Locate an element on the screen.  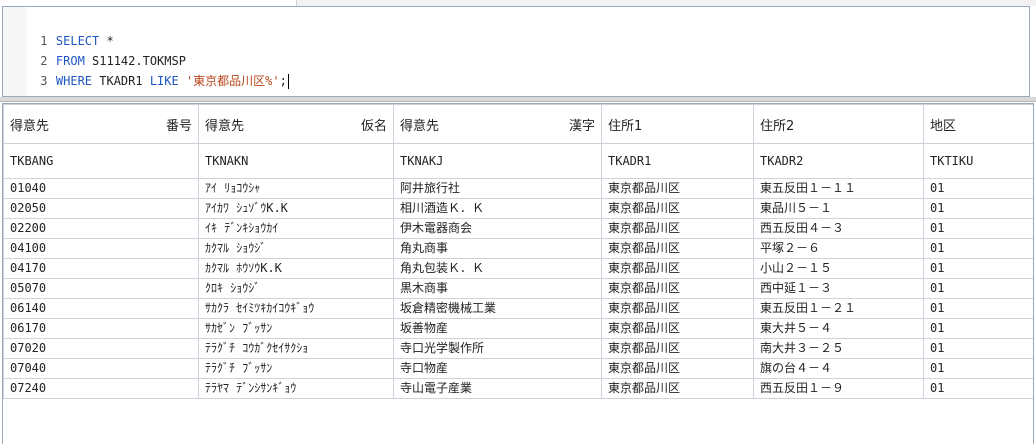
code-line-1: 1 SELECT * is located at coordinates (58, 29).